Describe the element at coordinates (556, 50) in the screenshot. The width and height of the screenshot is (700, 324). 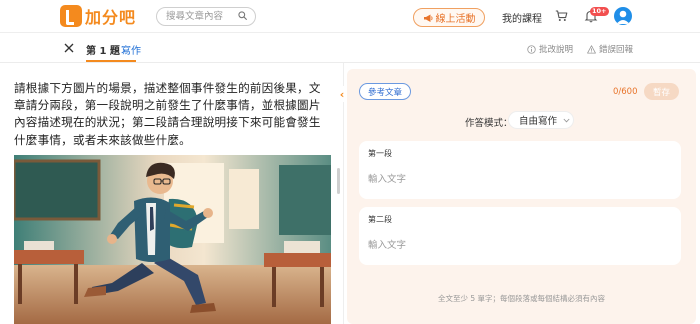
I see `grading-help-label: 批改說明` at that location.